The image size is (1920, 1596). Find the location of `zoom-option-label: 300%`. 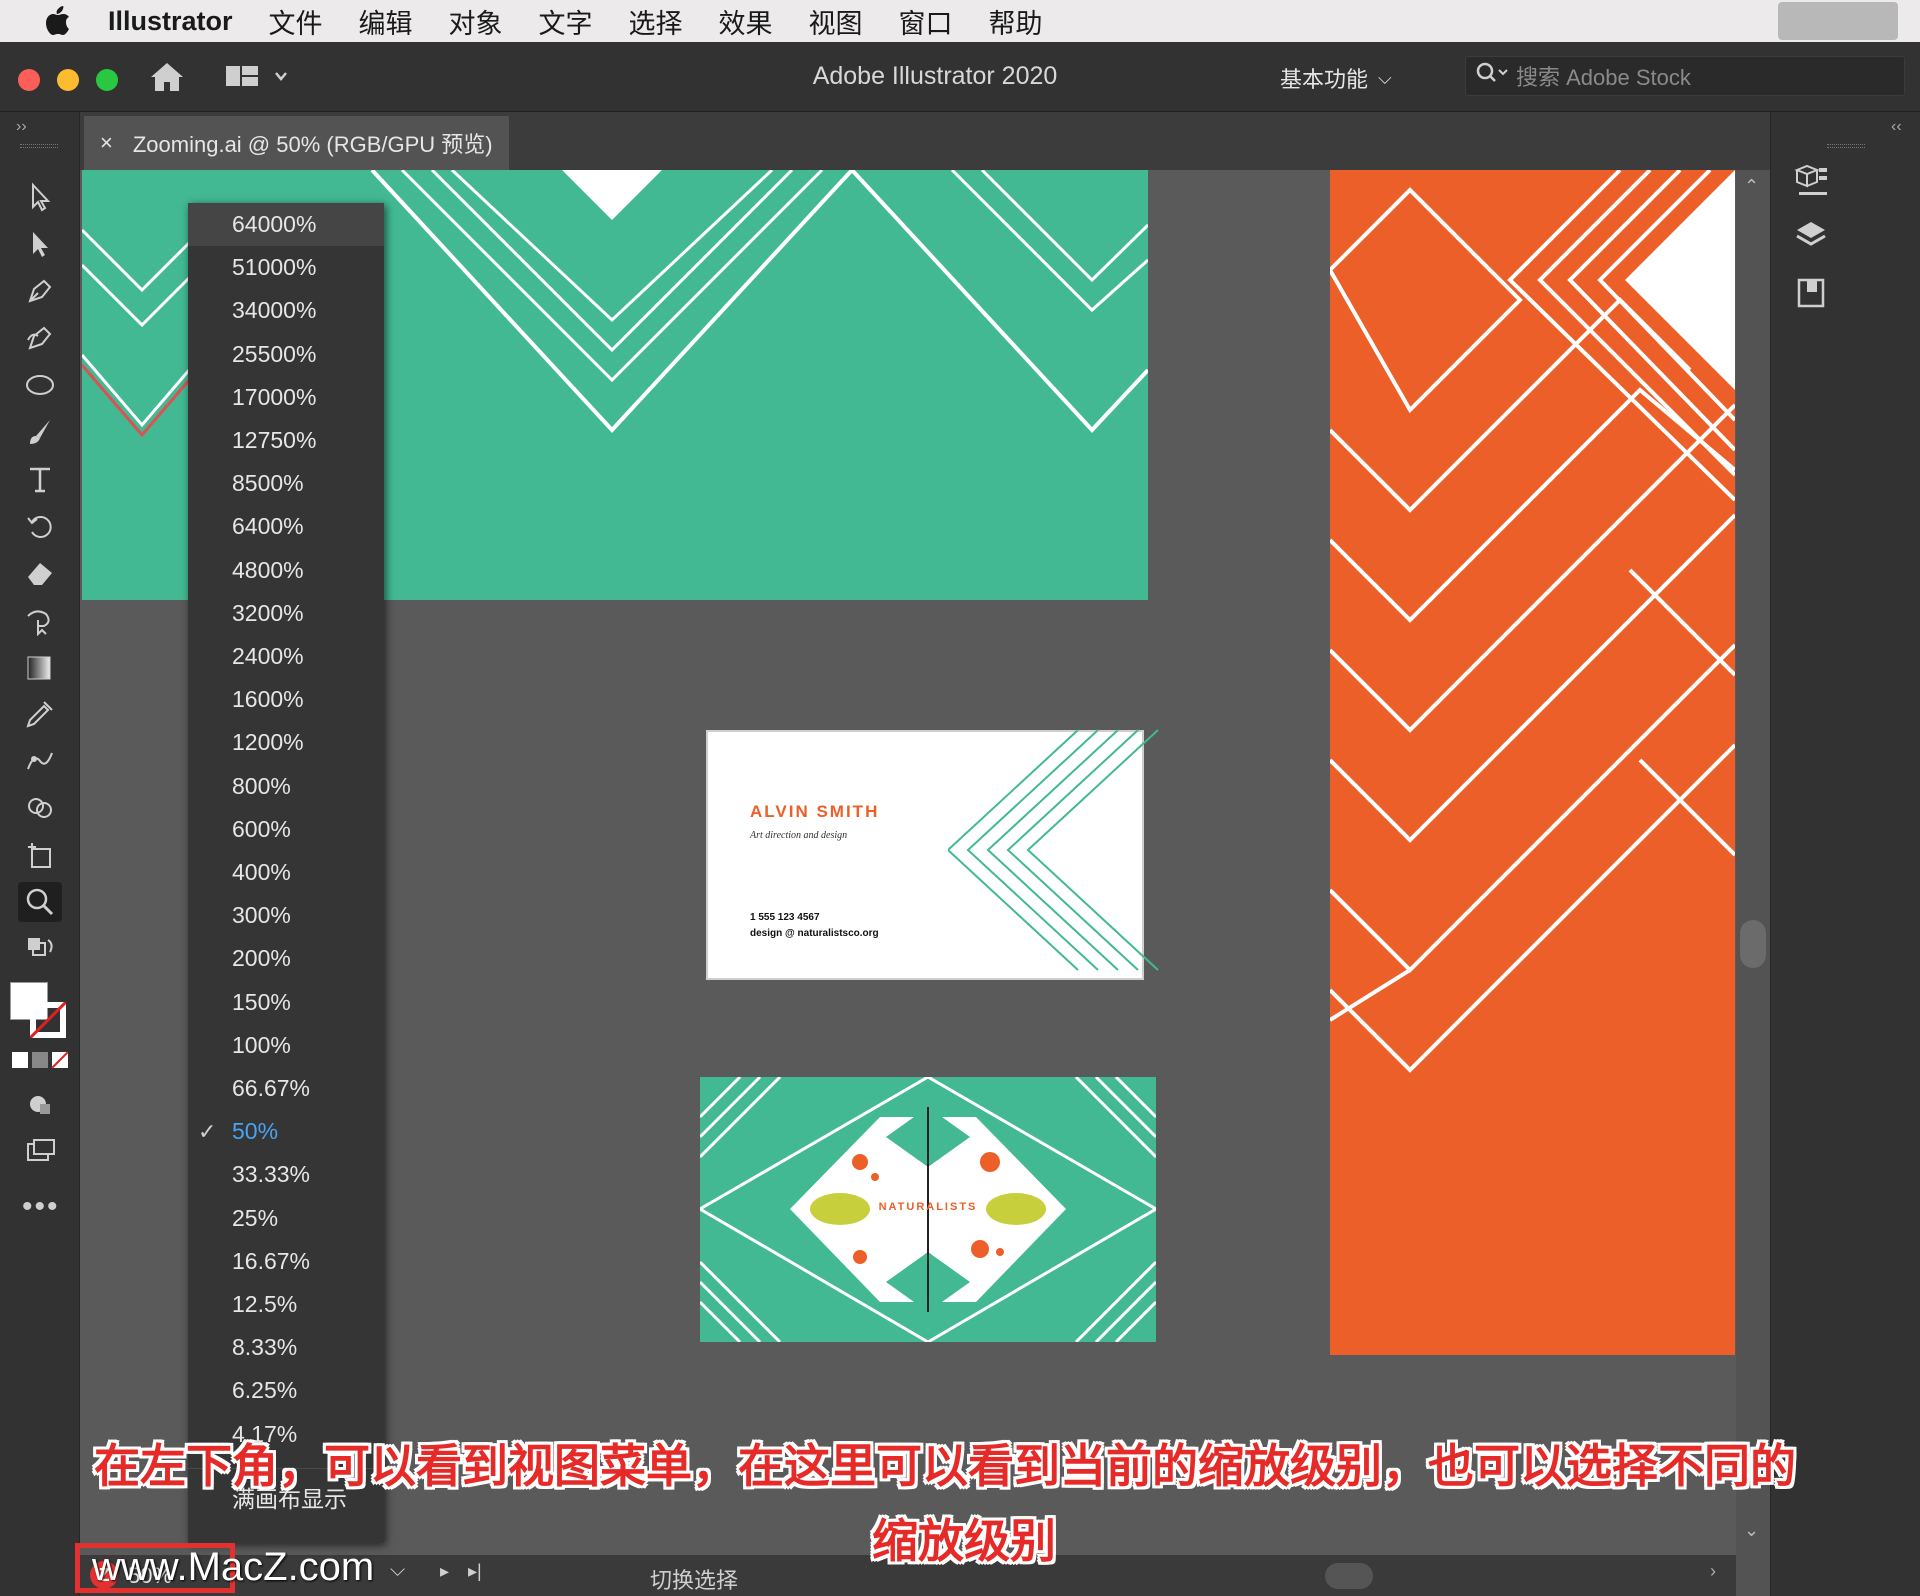

zoom-option-label: 300% is located at coordinates (261, 915).